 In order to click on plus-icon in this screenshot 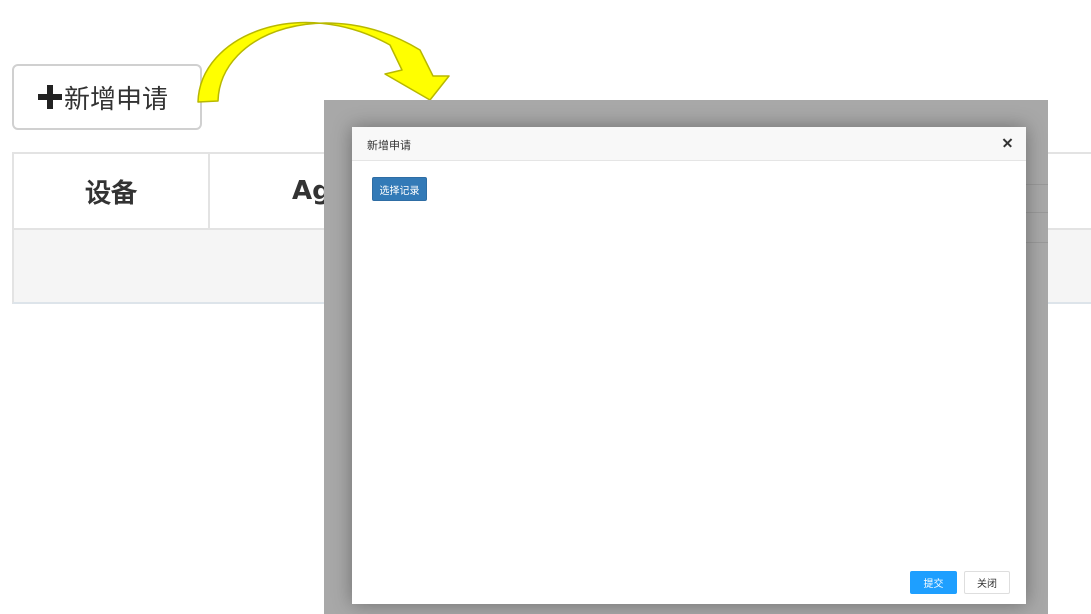, I will do `click(50, 97)`.